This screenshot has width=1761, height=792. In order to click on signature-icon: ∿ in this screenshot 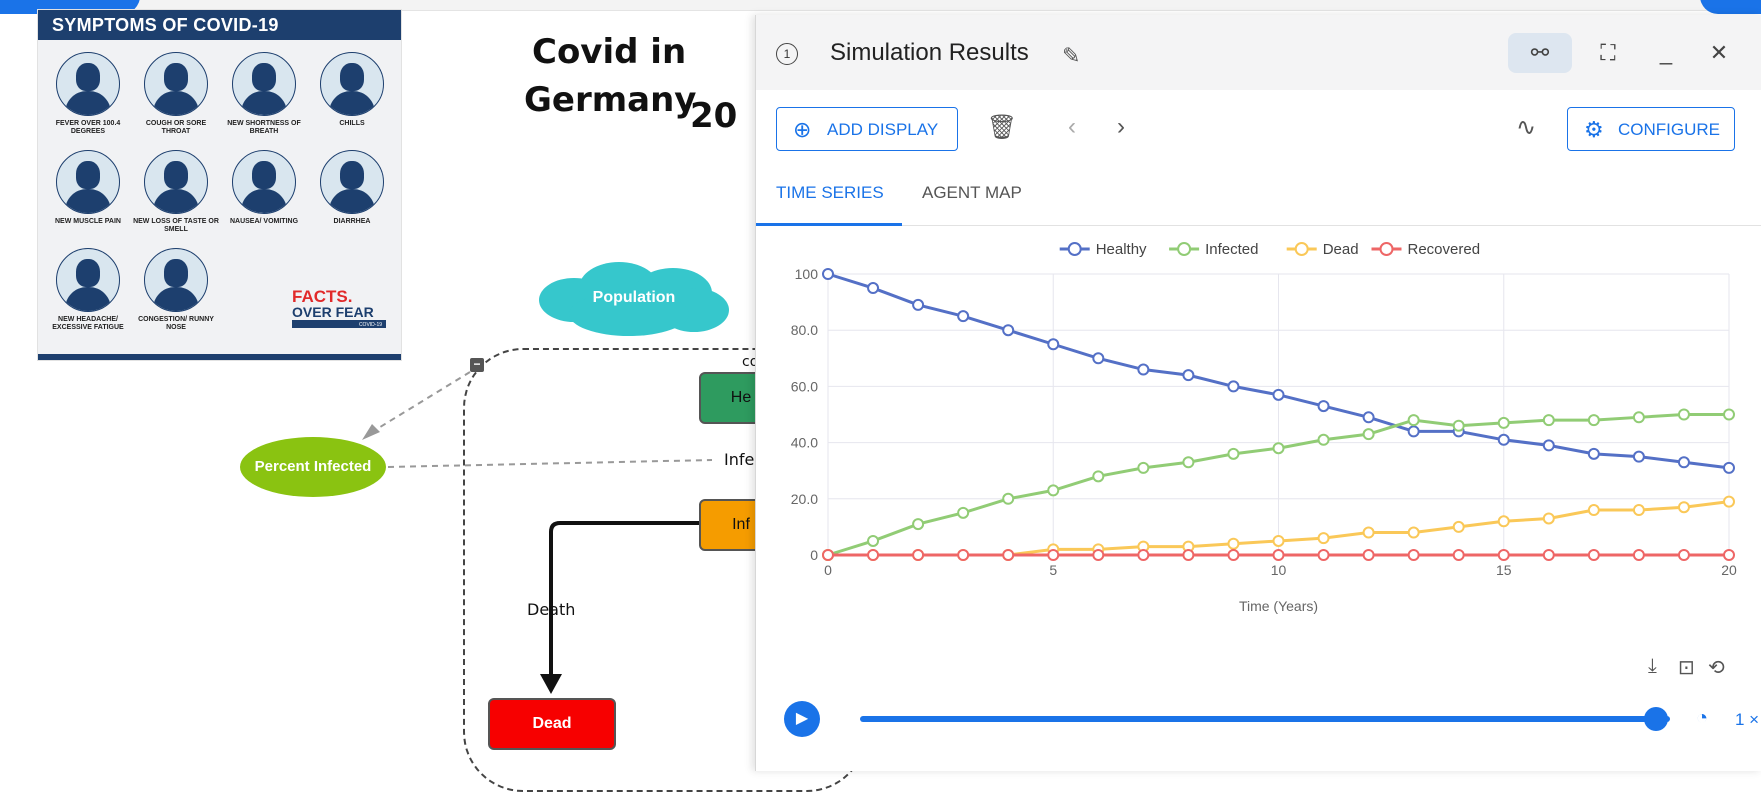, I will do `click(1526, 127)`.